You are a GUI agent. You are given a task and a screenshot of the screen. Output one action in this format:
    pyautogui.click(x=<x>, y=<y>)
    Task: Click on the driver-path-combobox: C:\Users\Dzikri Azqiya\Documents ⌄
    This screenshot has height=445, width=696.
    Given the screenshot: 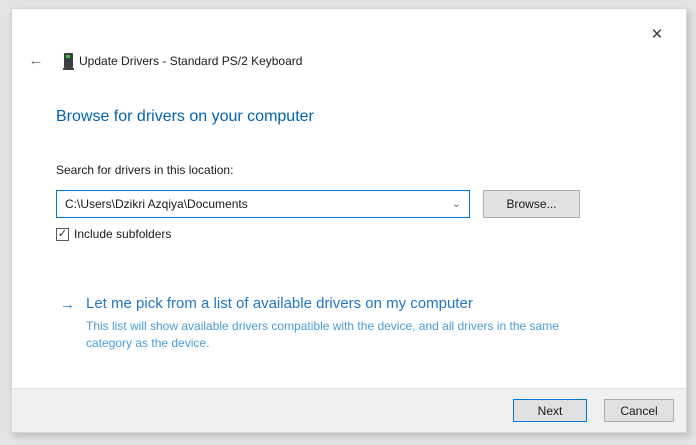 What is the action you would take?
    pyautogui.click(x=263, y=204)
    